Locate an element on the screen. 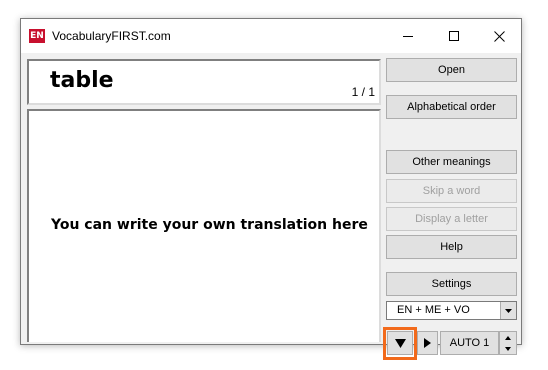 The height and width of the screenshot is (370, 548). minimize-button is located at coordinates (408, 36).